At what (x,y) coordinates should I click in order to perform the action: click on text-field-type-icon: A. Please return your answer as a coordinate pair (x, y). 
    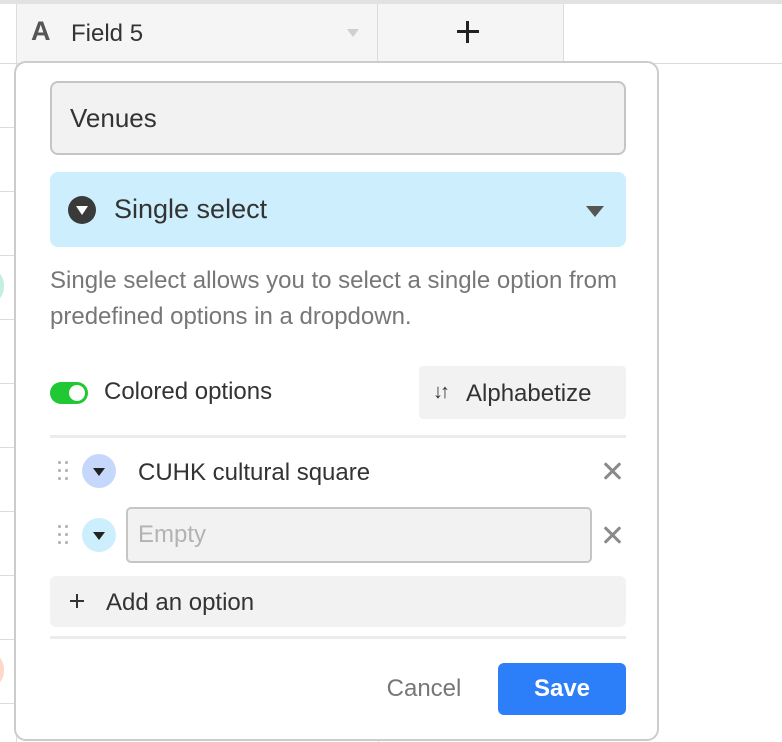
    Looking at the image, I should click on (41, 31).